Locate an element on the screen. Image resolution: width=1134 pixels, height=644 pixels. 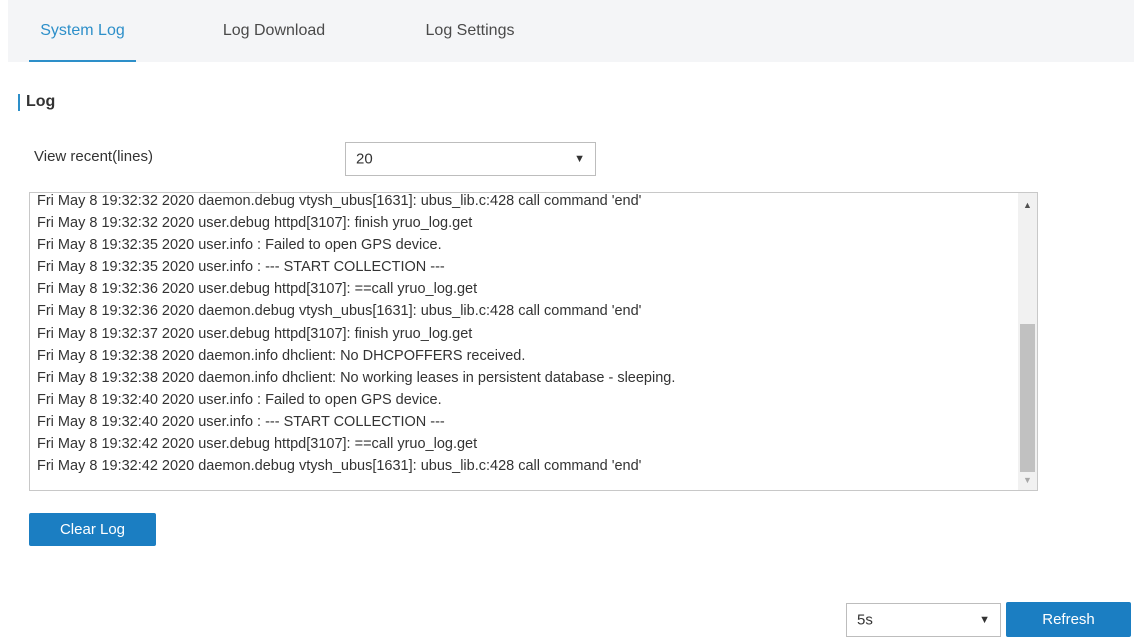
view-recent-select: 20 ▼ is located at coordinates (470, 159).